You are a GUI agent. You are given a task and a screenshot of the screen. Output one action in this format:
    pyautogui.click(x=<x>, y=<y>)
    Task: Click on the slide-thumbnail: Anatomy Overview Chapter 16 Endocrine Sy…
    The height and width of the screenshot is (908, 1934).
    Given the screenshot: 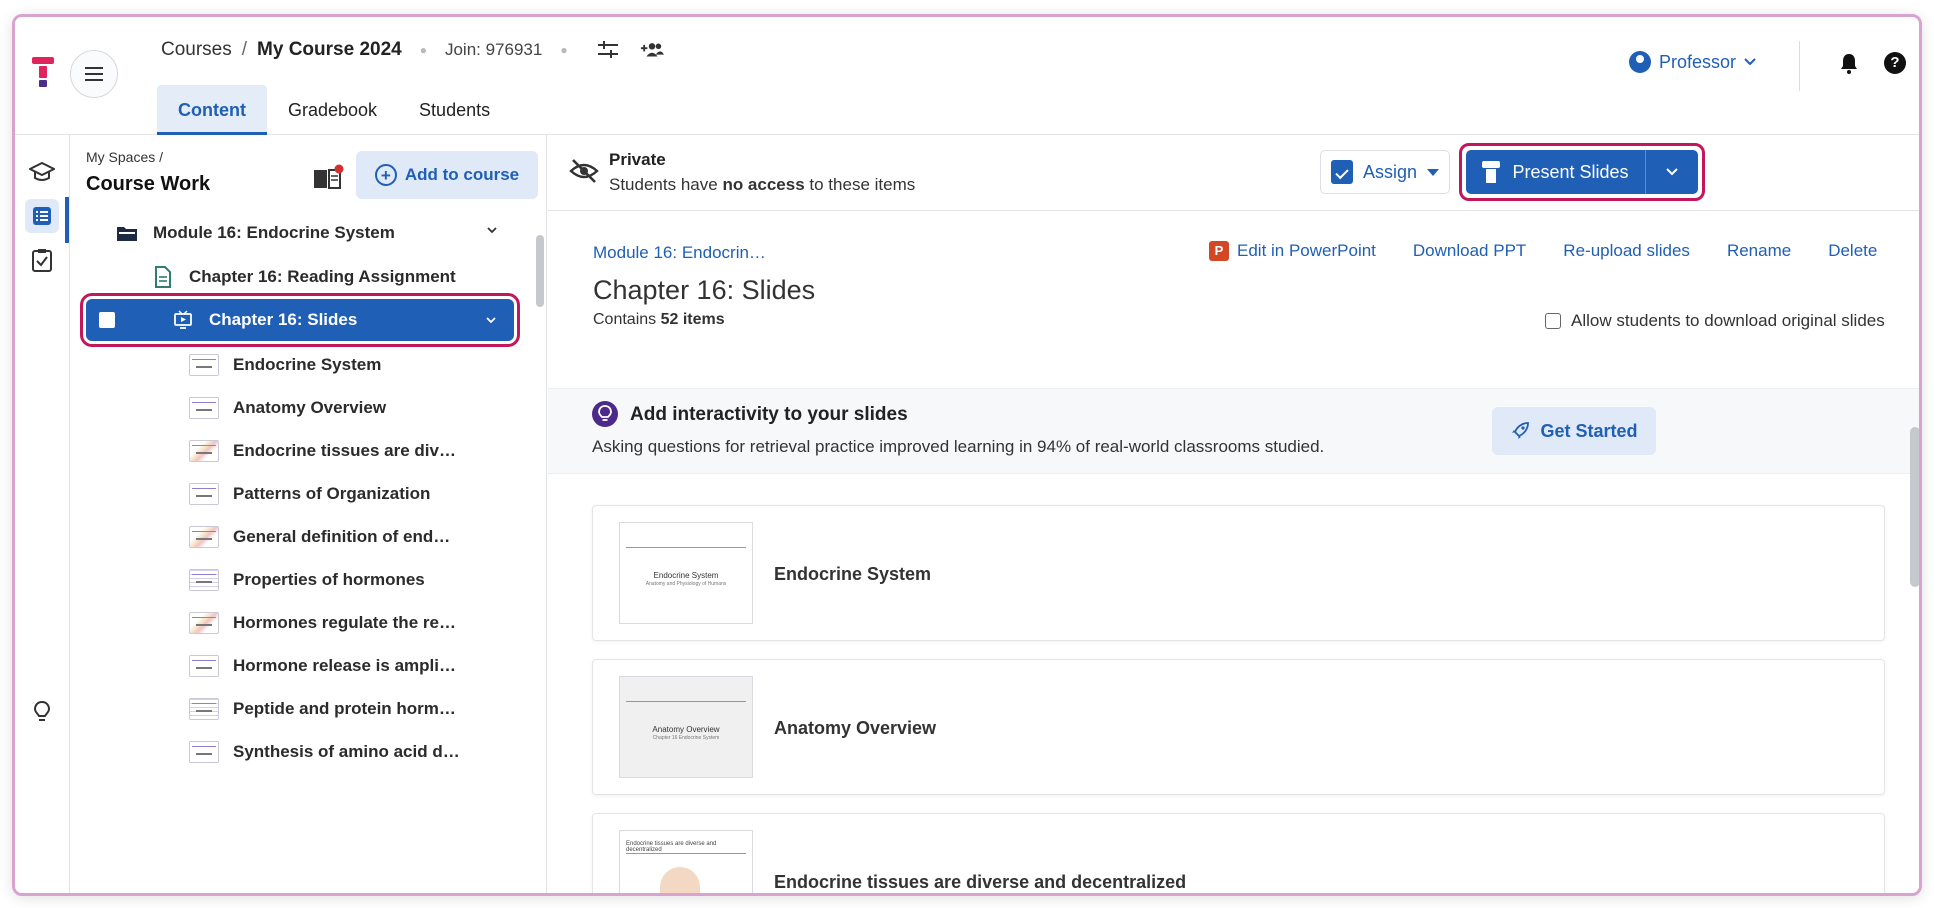 What is the action you would take?
    pyautogui.click(x=686, y=727)
    